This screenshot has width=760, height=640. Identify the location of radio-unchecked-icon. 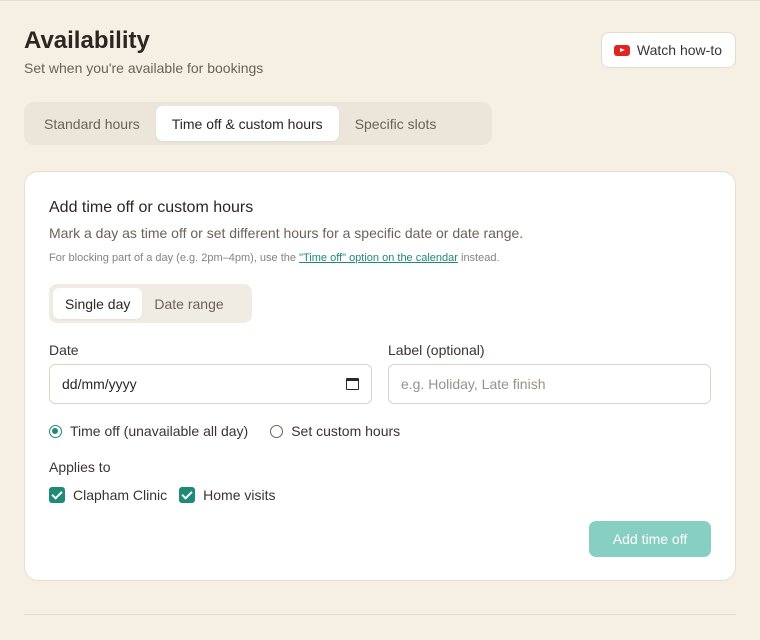
(277, 431).